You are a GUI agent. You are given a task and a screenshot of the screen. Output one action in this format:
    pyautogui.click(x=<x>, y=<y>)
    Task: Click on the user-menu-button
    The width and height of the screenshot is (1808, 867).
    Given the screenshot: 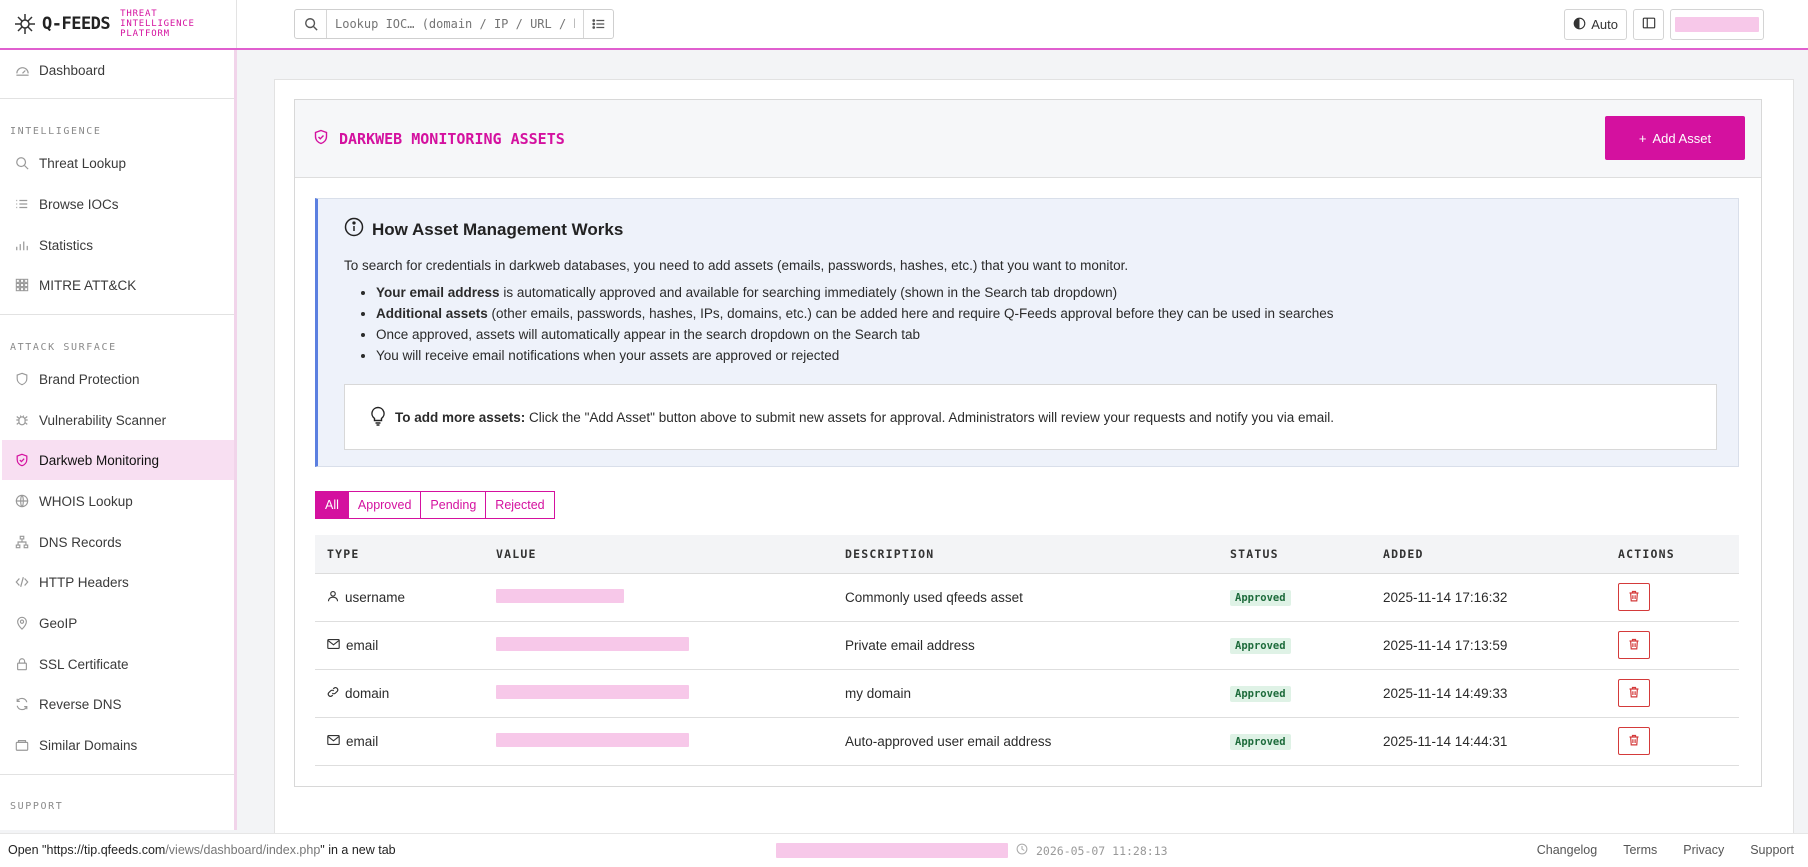 What is the action you would take?
    pyautogui.click(x=1717, y=24)
    